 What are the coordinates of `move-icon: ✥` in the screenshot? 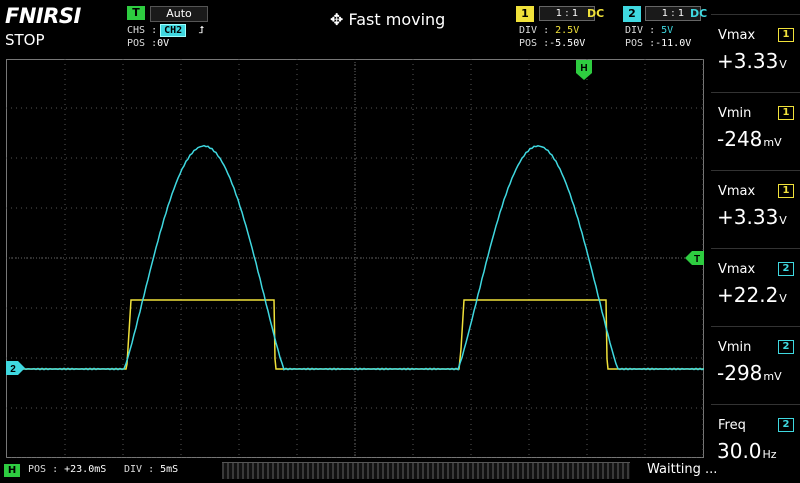 It's located at (337, 19).